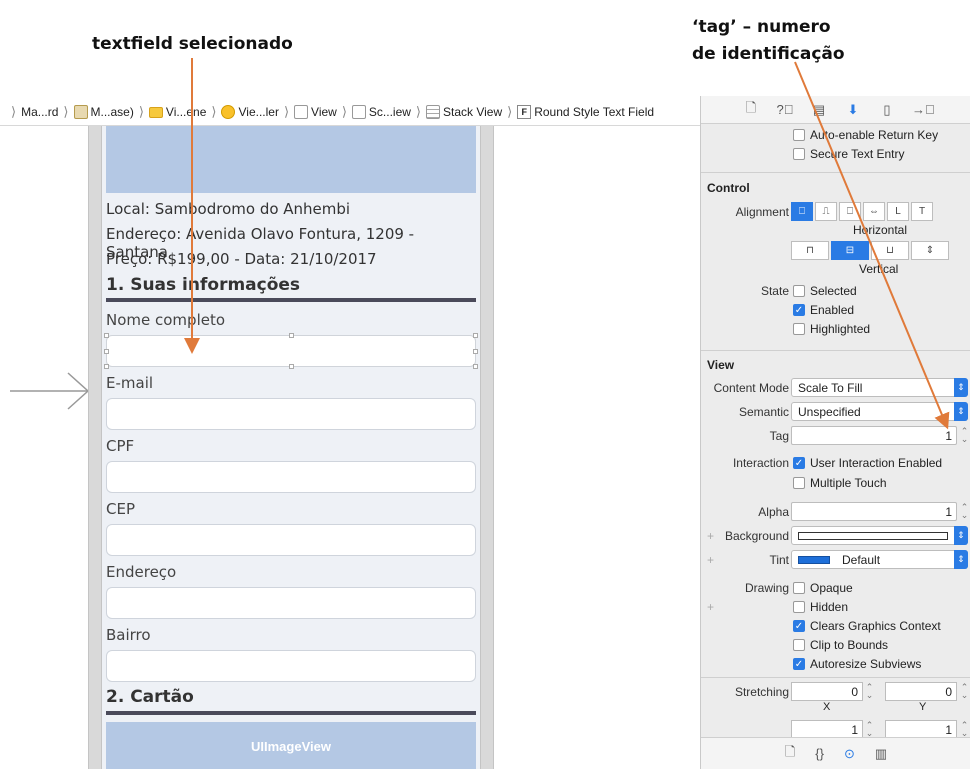  What do you see at coordinates (524, 112) in the screenshot?
I see `text-field-icon: F` at bounding box center [524, 112].